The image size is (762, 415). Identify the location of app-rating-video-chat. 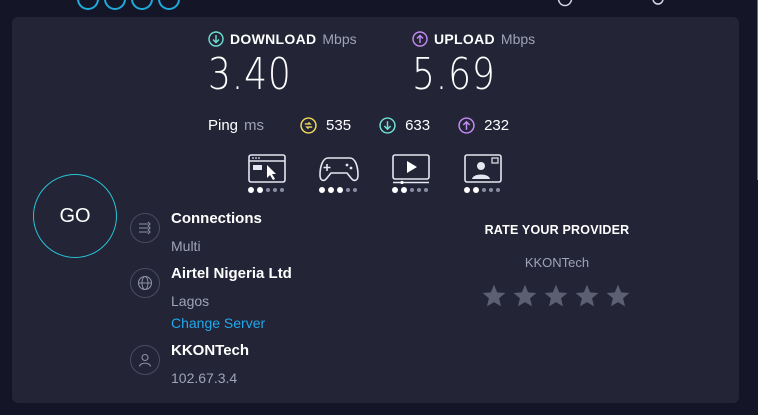
(484, 173).